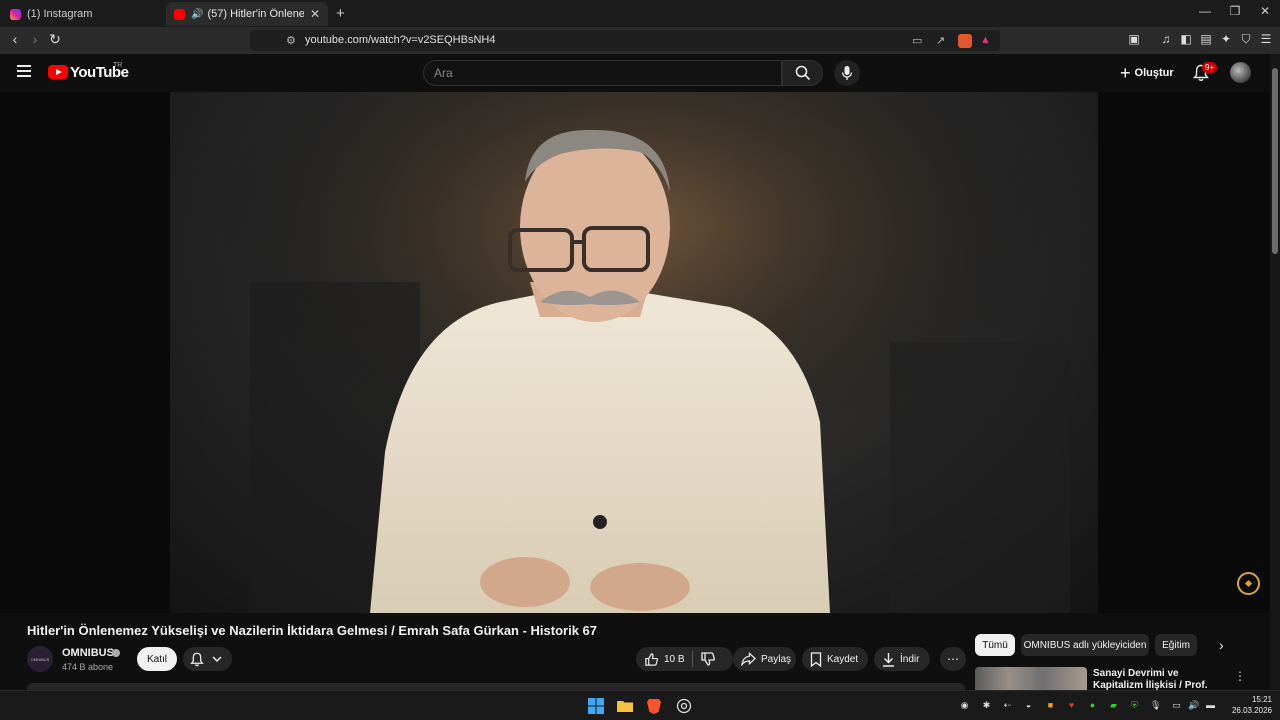 The width and height of the screenshot is (1280, 720). What do you see at coordinates (776, 659) in the screenshot?
I see `share-label: Paylaş` at bounding box center [776, 659].